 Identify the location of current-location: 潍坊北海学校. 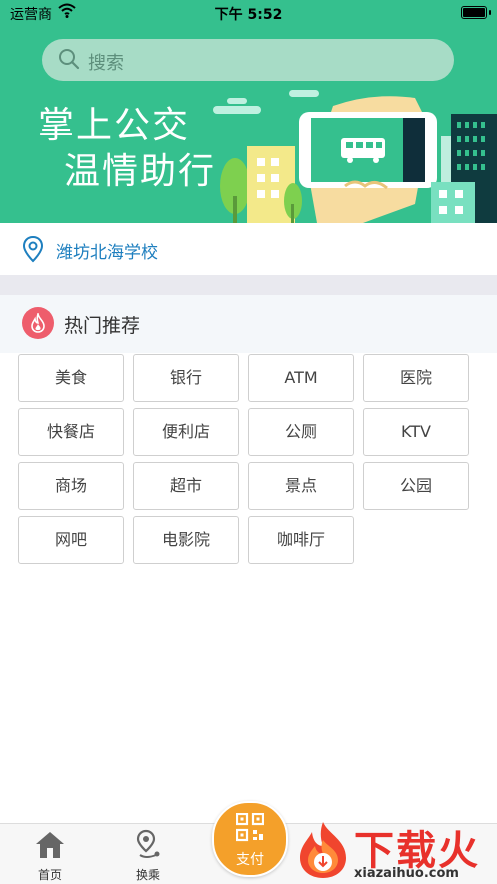
(248, 249).